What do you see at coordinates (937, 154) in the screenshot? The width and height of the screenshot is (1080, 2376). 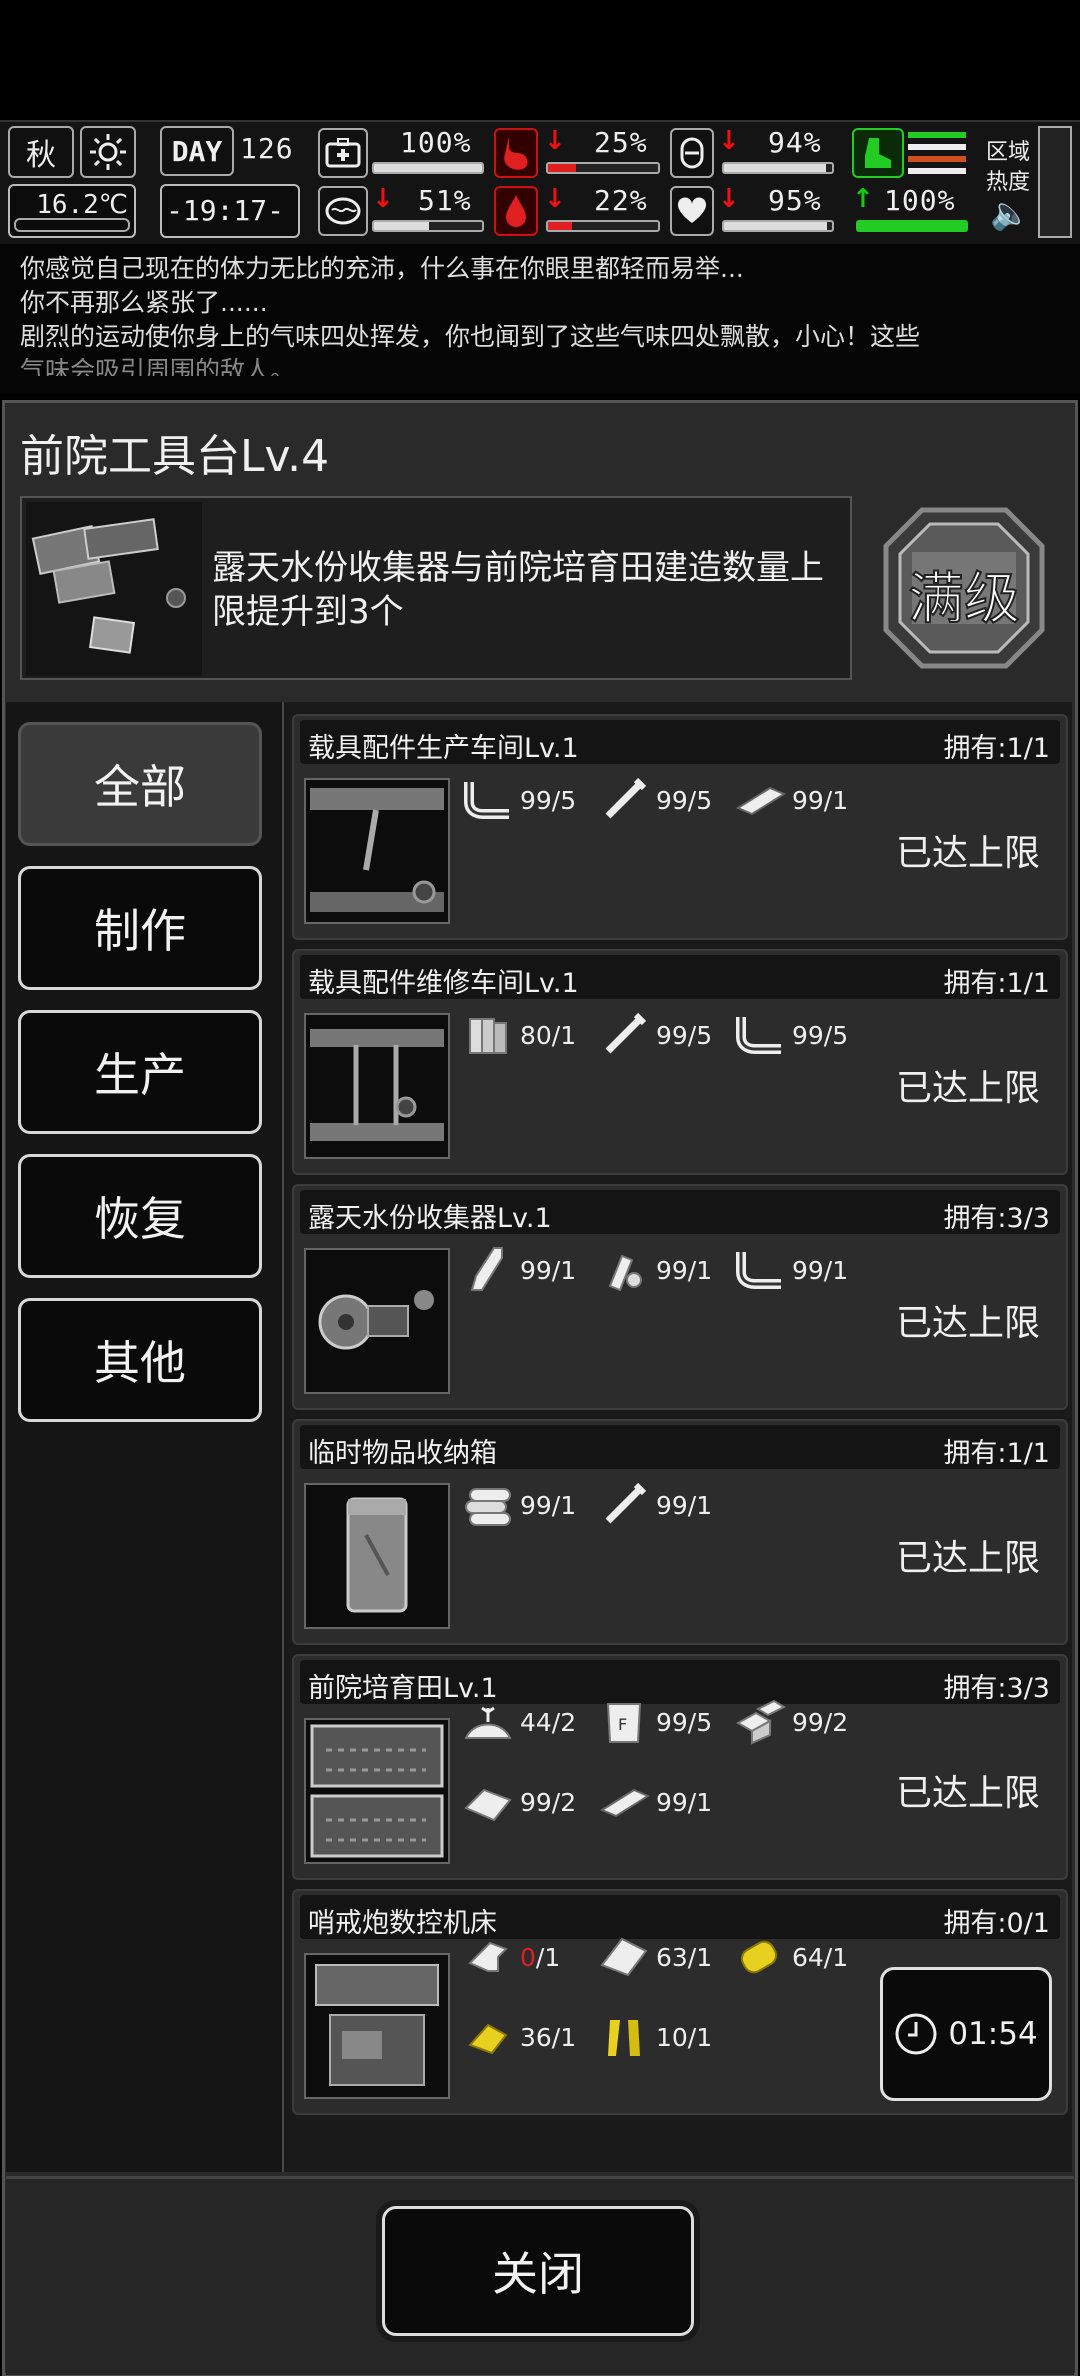 I see `stamina-level-lines` at bounding box center [937, 154].